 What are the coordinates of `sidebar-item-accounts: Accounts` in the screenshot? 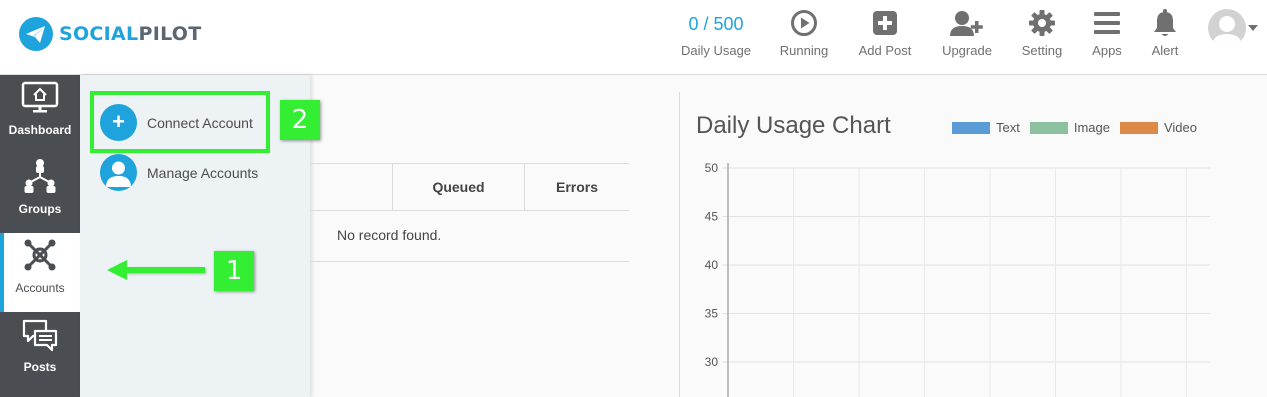 It's located at (40, 272).